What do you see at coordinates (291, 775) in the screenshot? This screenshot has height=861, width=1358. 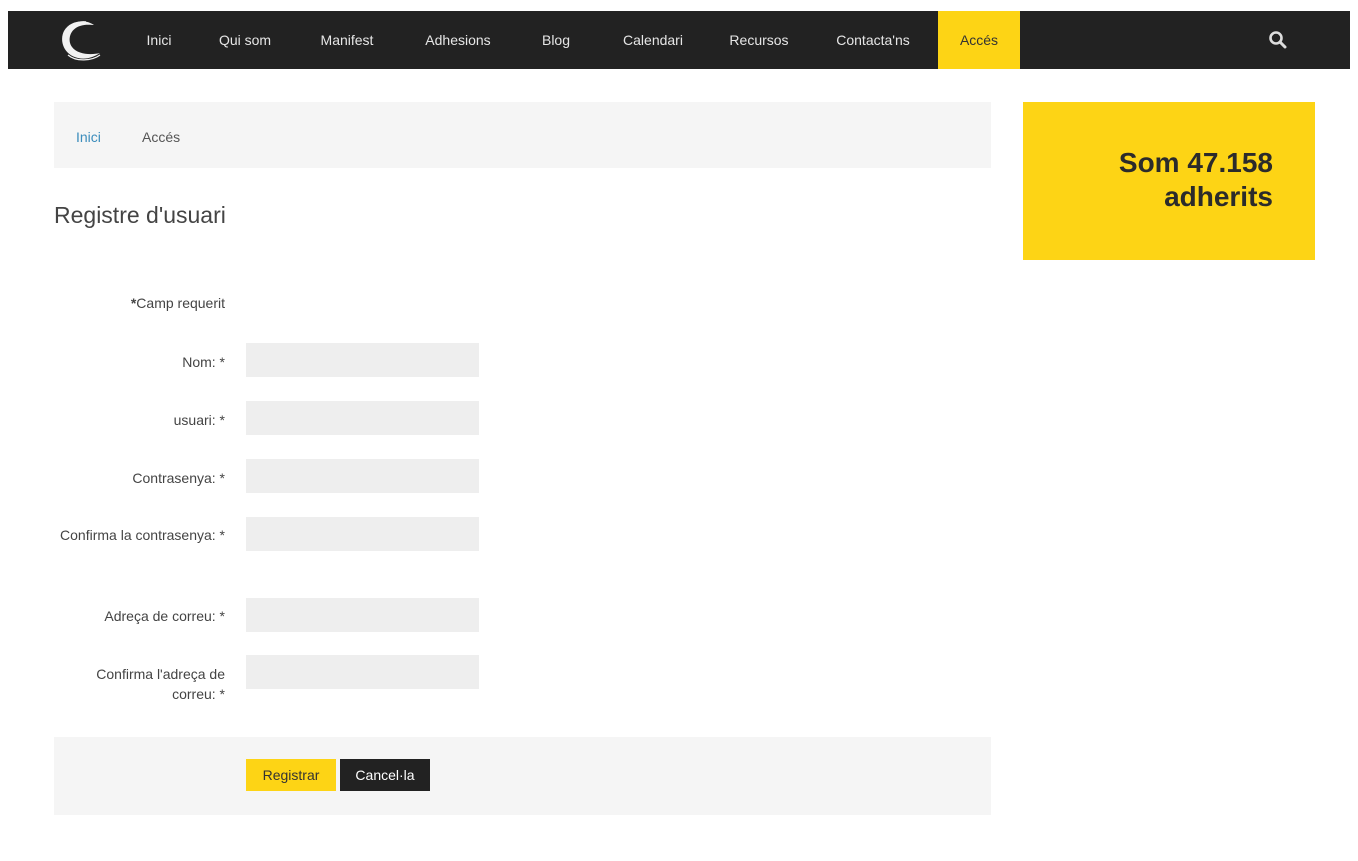 I see `register-button: Registrar` at bounding box center [291, 775].